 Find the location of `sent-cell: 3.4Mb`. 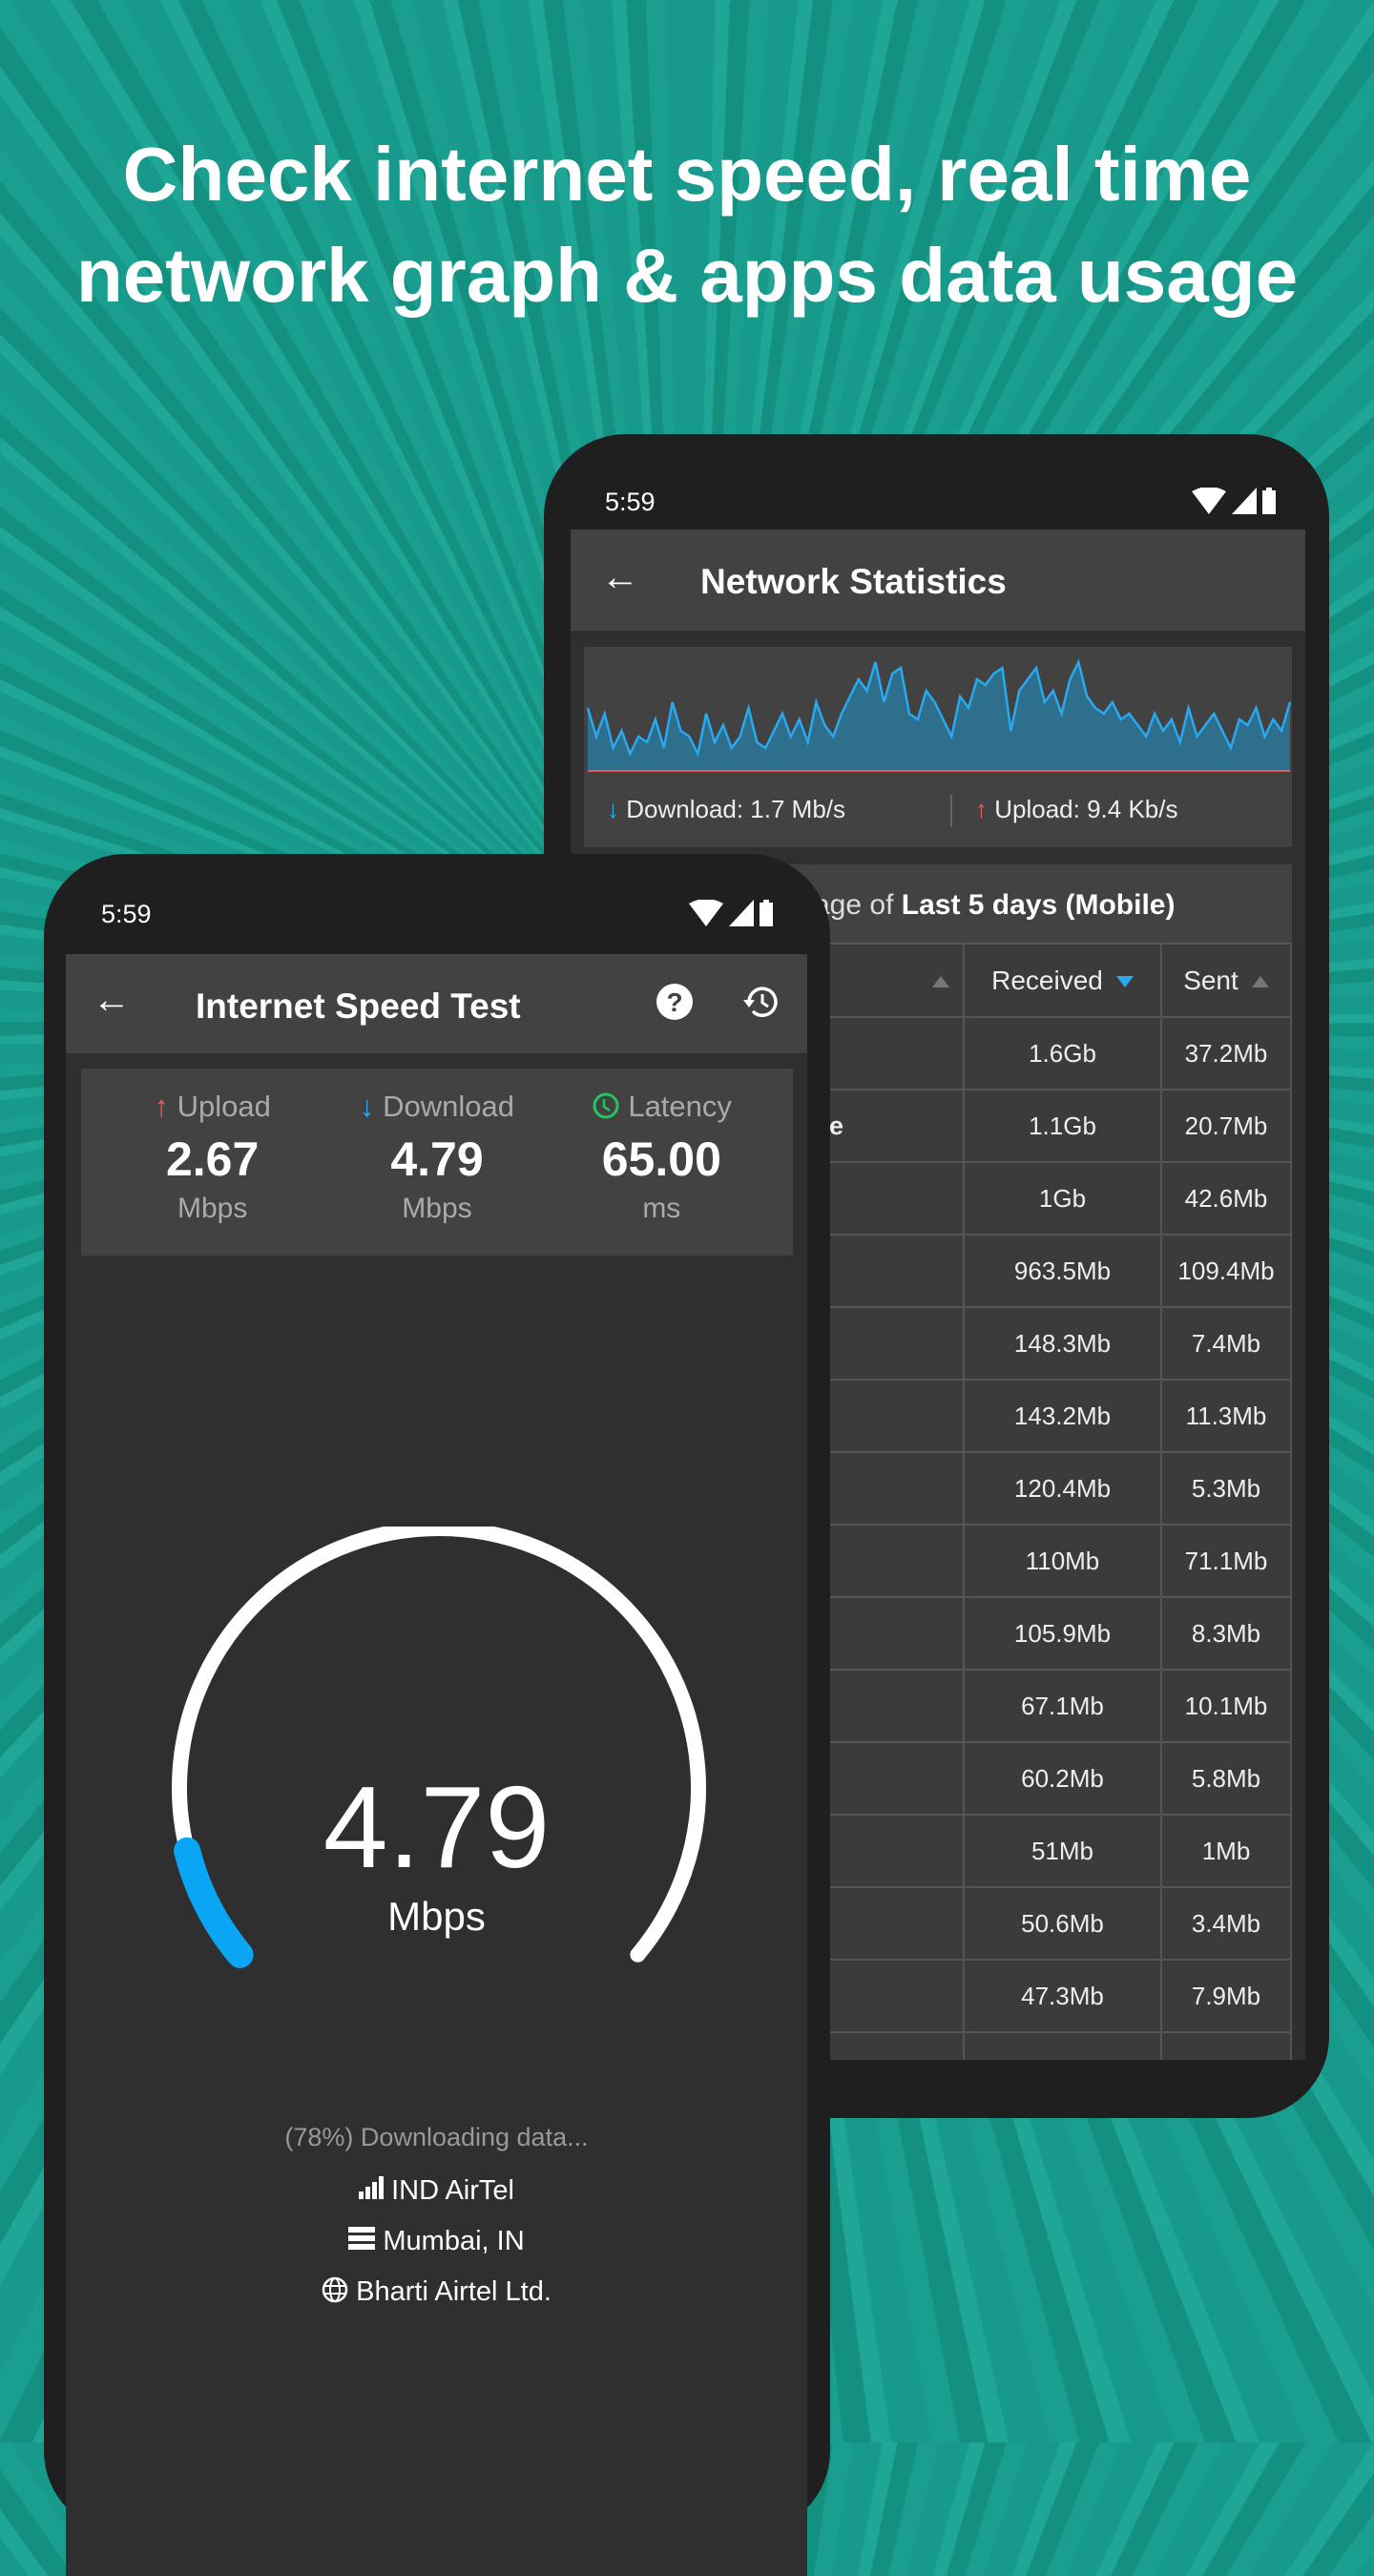

sent-cell: 3.4Mb is located at coordinates (1226, 1923).